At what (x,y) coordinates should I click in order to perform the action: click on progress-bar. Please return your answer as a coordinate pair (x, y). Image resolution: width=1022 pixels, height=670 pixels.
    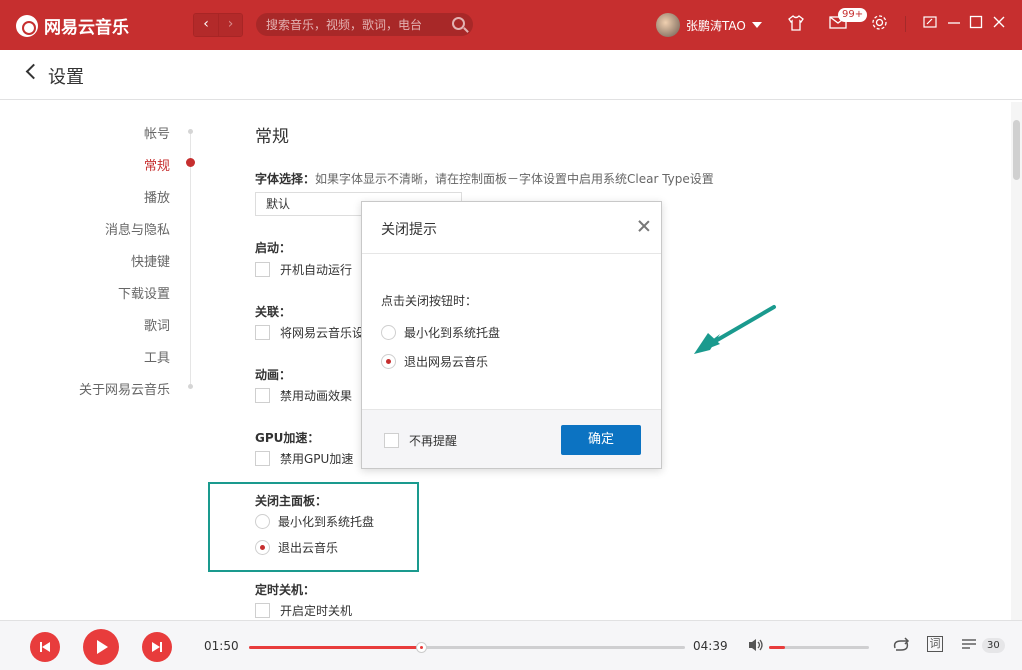
    Looking at the image, I should click on (467, 647).